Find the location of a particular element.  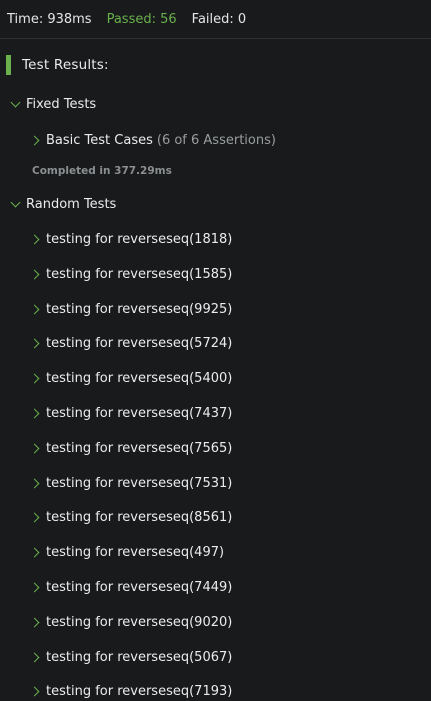

random-test-label: testing for reverseseq(1585) is located at coordinates (139, 274).